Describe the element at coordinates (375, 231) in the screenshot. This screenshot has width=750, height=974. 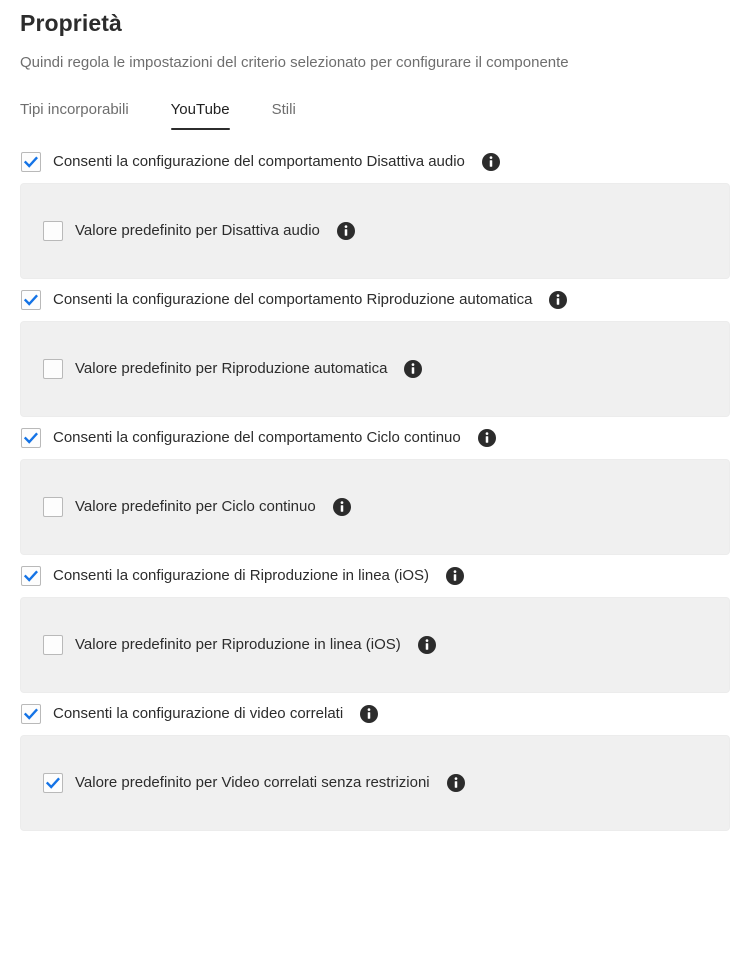
I see `default-value-panel: Valore predefinito per Disattiva audio` at that location.